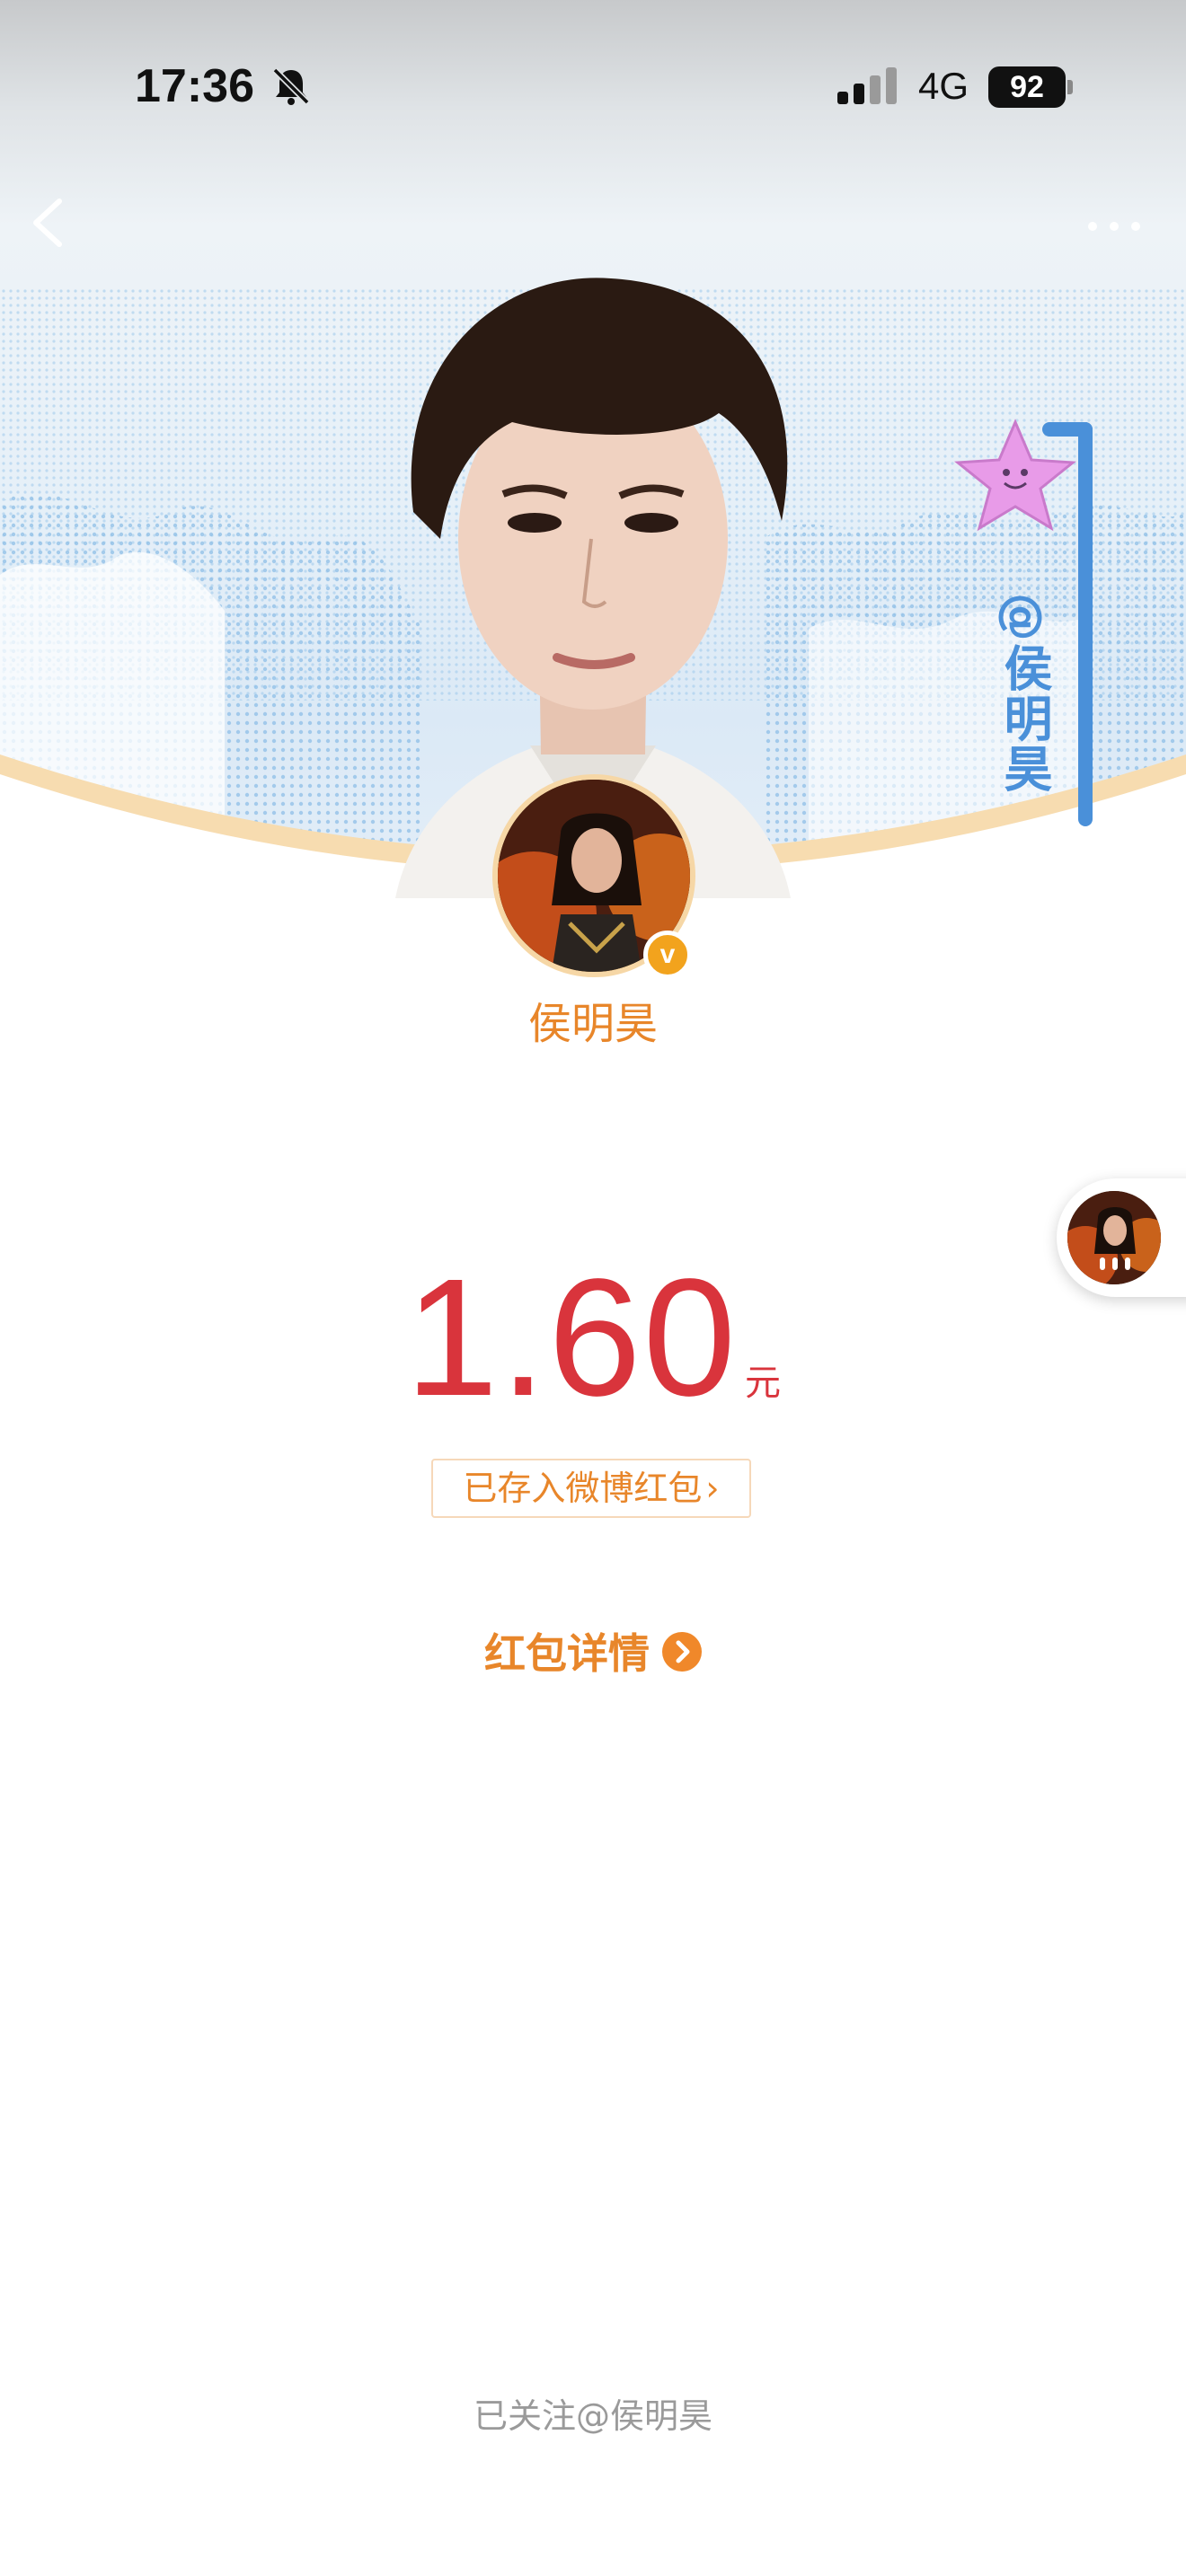  What do you see at coordinates (1114, 226) in the screenshot?
I see `more-dots-icon` at bounding box center [1114, 226].